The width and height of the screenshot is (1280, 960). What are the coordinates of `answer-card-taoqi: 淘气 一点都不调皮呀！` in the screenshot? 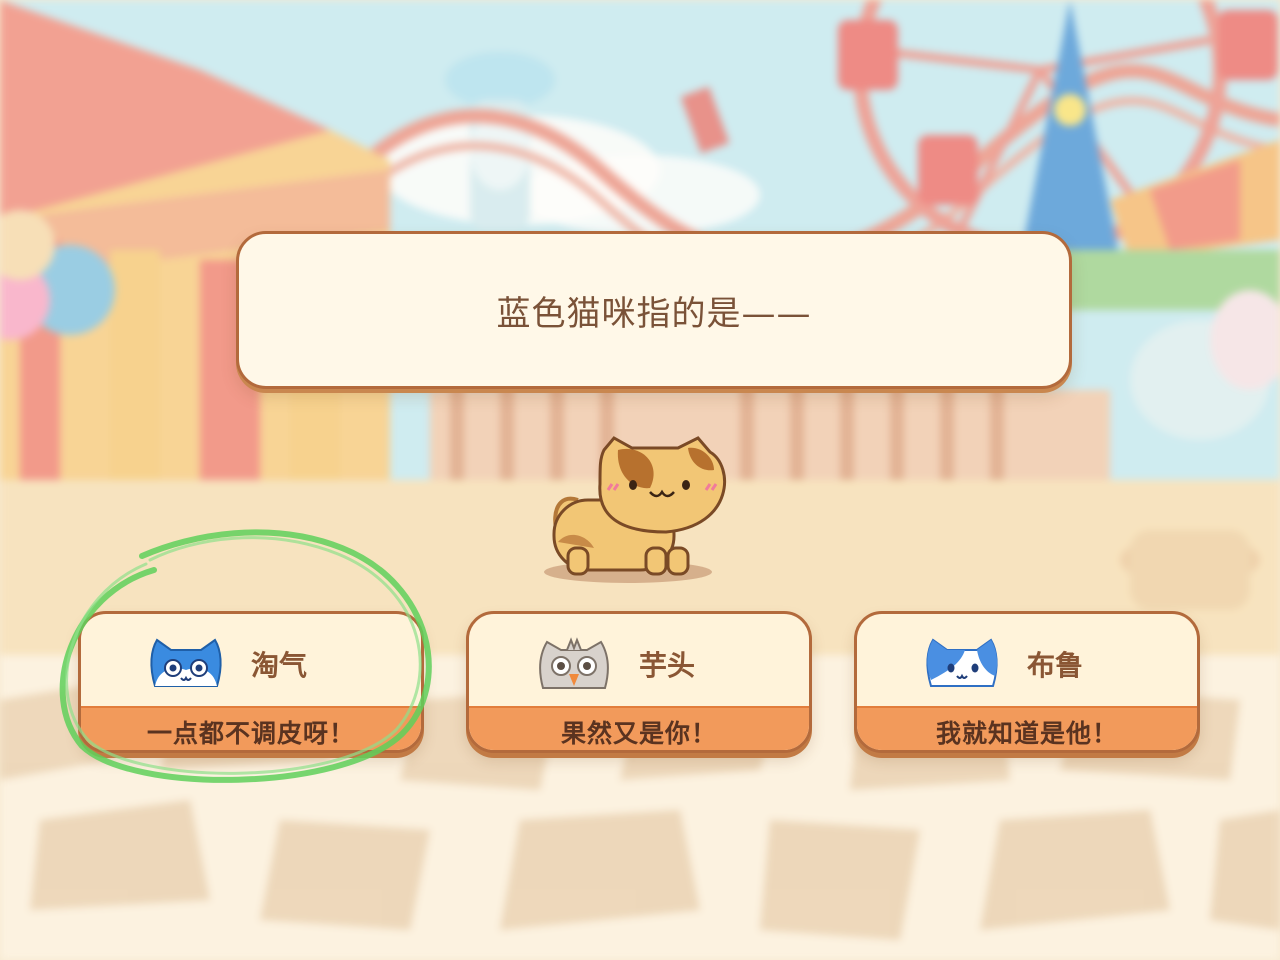 It's located at (251, 682).